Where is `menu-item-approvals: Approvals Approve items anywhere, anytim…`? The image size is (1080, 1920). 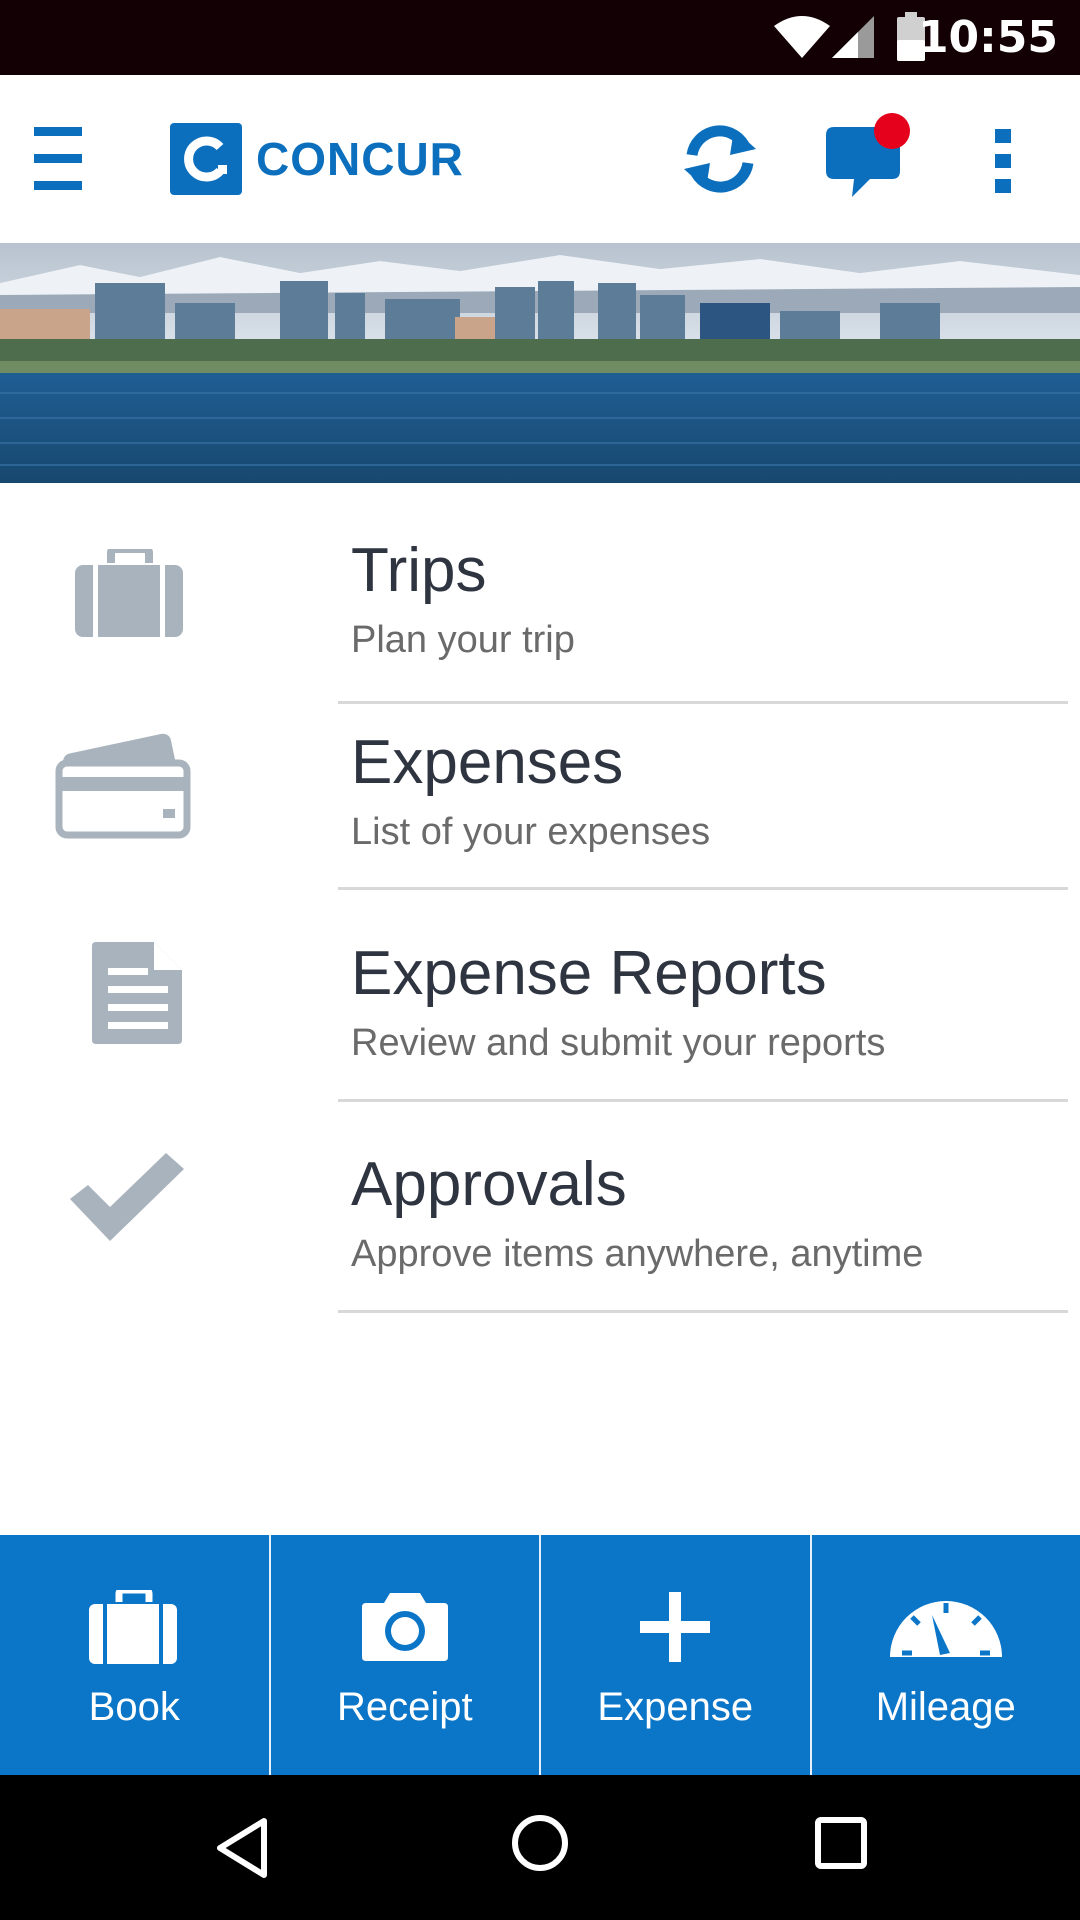 menu-item-approvals: Approvals Approve items anywhere, anytim… is located at coordinates (540, 1207).